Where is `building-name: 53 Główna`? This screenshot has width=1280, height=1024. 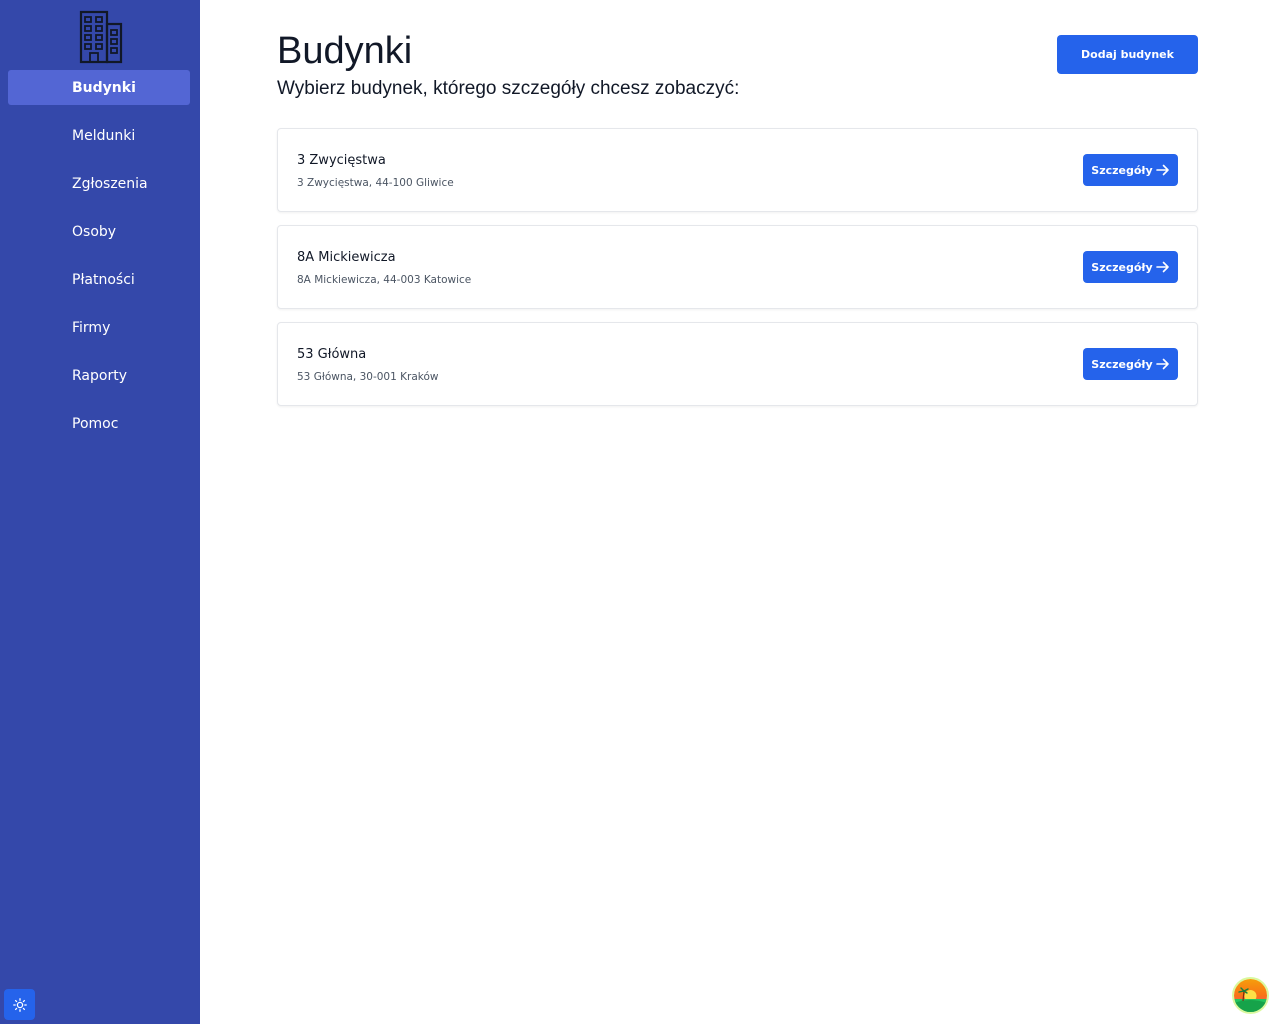
building-name: 53 Główna is located at coordinates (332, 354).